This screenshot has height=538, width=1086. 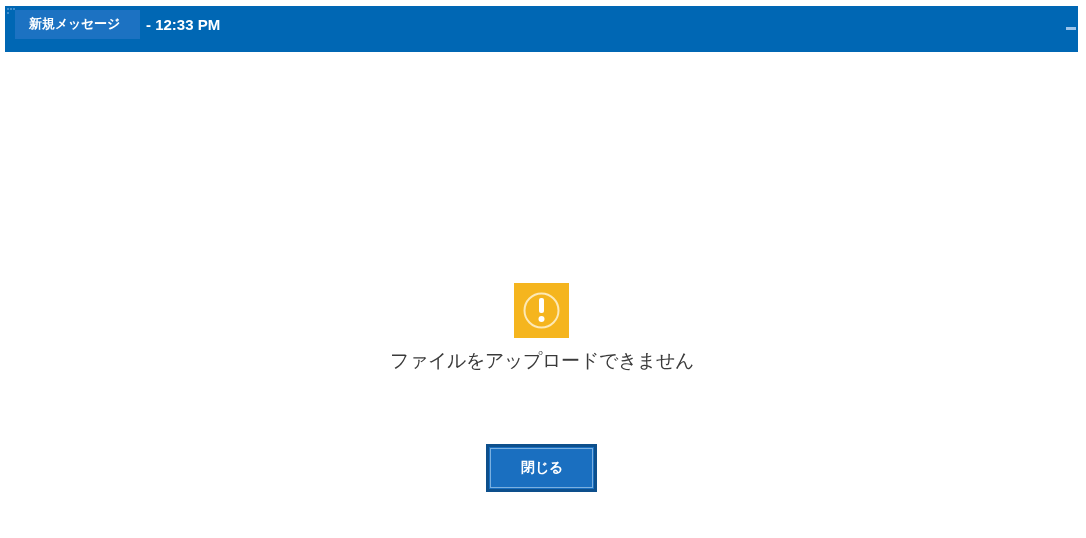 What do you see at coordinates (541, 360) in the screenshot?
I see `error-message: ファイルをアップロードできません` at bounding box center [541, 360].